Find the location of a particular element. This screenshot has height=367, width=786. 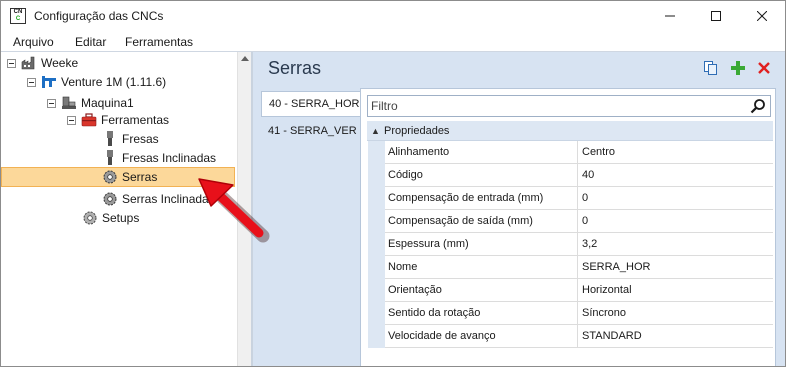

tree-node-maquina1: Maquina1 is located at coordinates (90, 103).